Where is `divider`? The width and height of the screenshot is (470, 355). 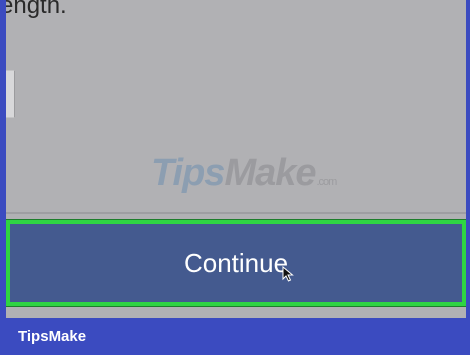 divider is located at coordinates (236, 213).